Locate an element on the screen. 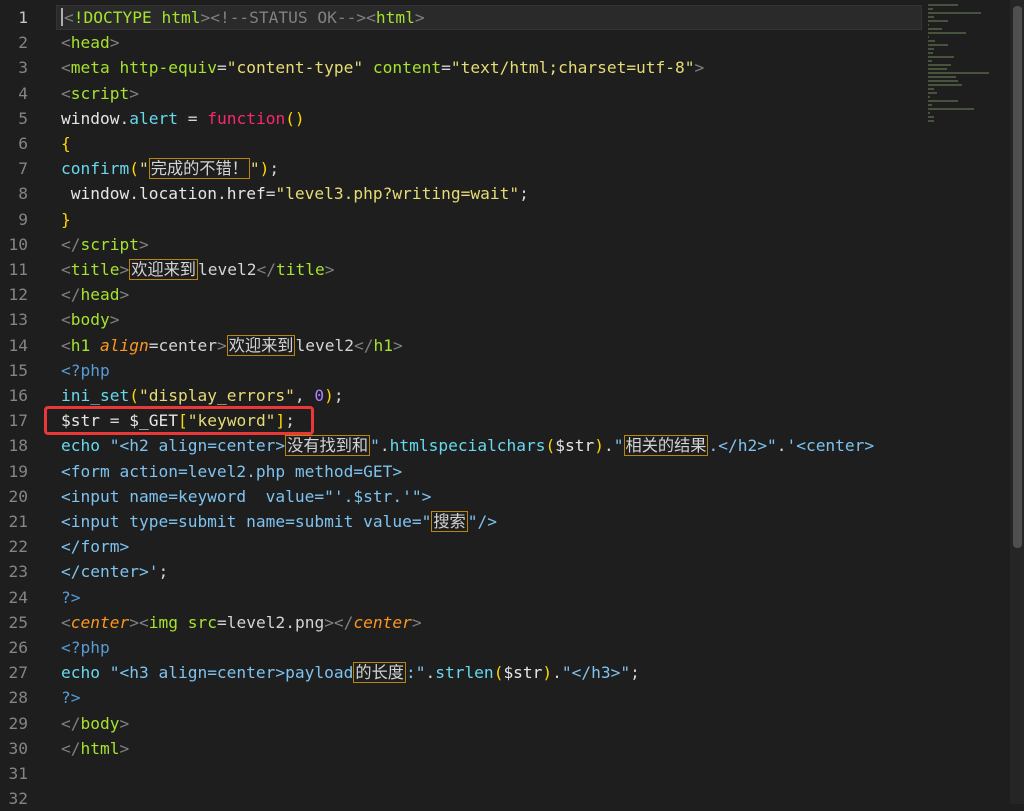 The width and height of the screenshot is (1024, 811). code-token: </ is located at coordinates (71, 244).